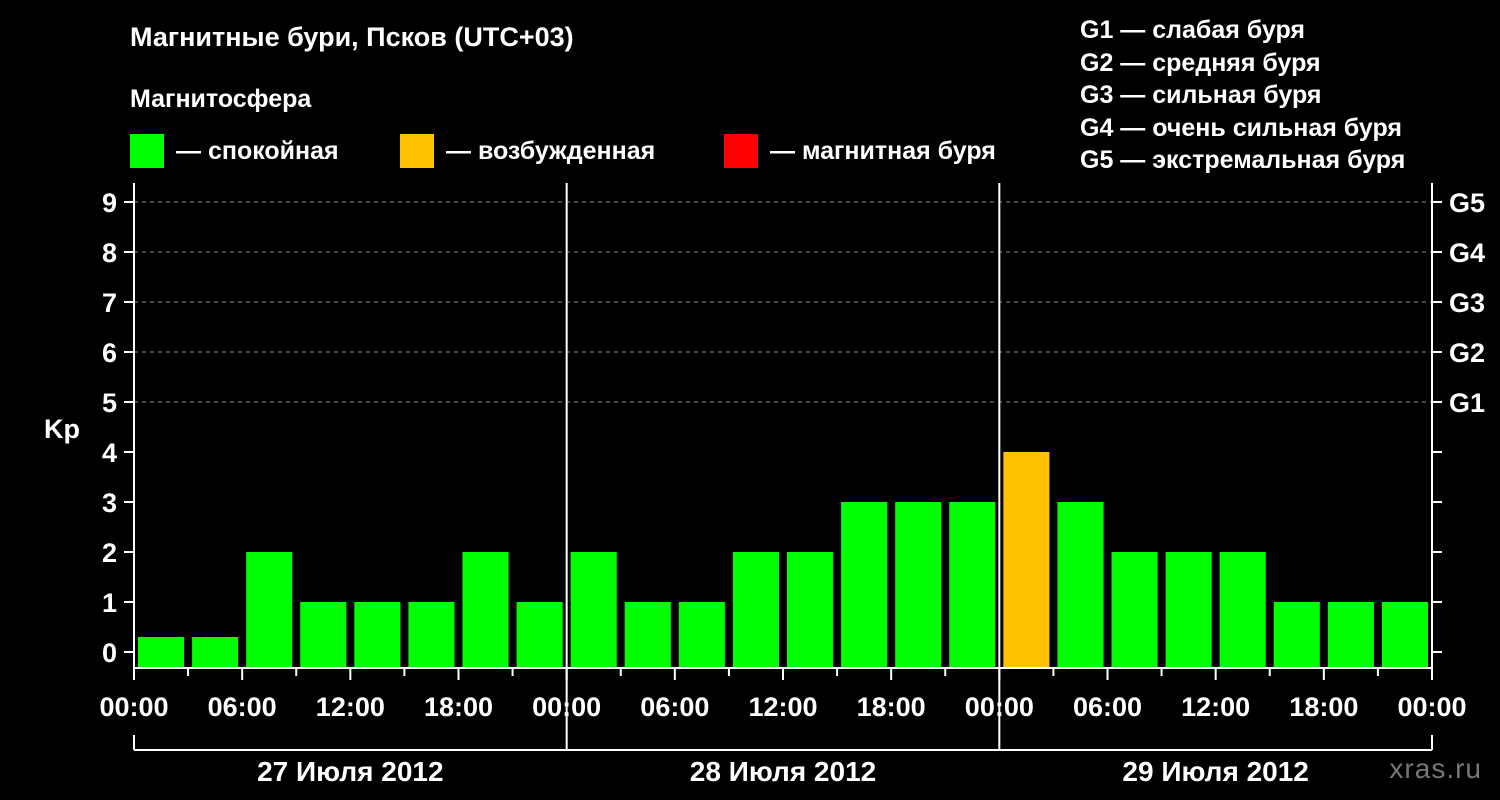  Describe the element at coordinates (109, 603) in the screenshot. I see `y-tick-label: 1` at that location.